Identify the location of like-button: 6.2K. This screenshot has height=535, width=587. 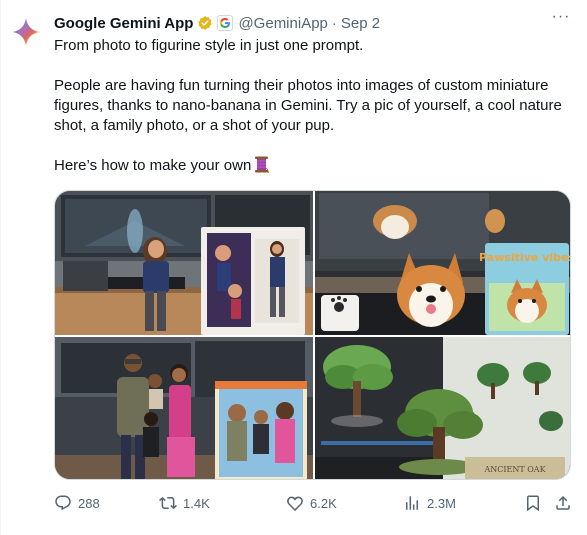
(311, 503).